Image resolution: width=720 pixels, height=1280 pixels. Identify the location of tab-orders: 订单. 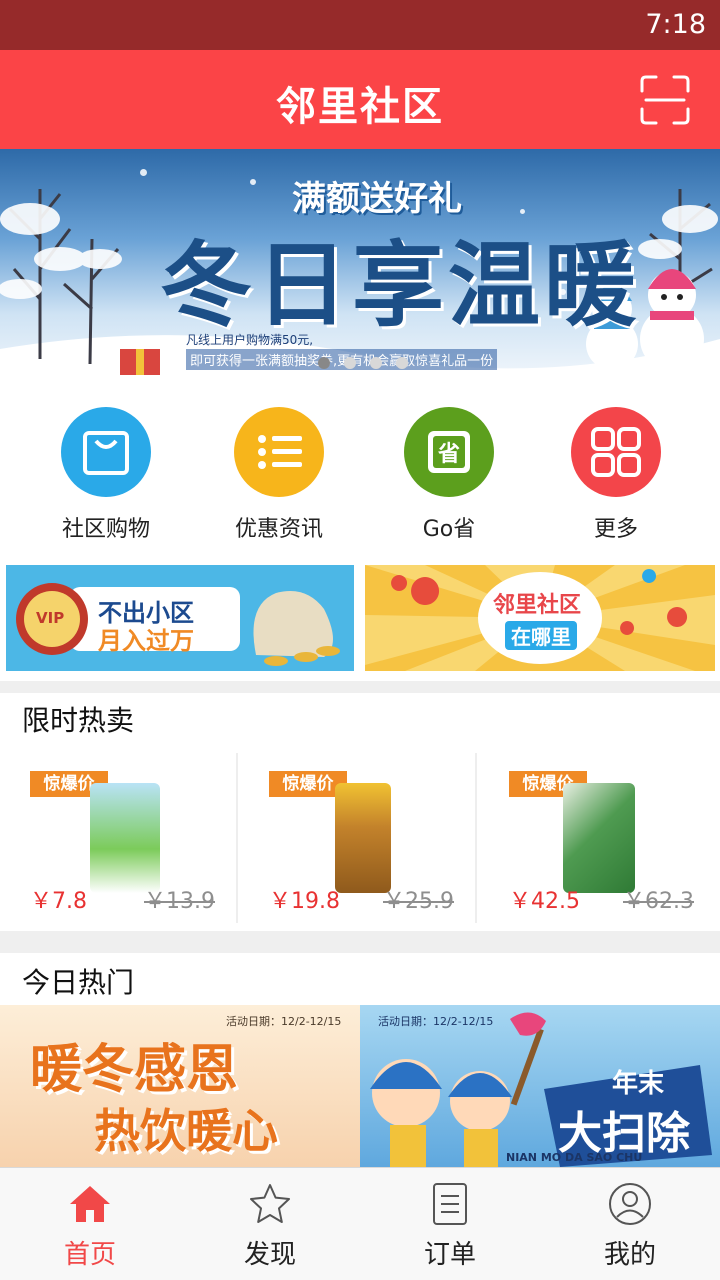
(450, 1224).